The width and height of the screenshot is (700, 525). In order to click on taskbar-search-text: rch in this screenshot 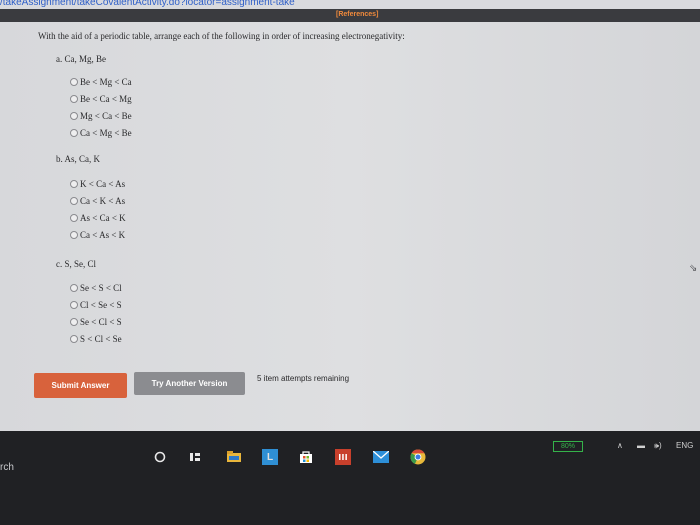, I will do `click(7, 467)`.